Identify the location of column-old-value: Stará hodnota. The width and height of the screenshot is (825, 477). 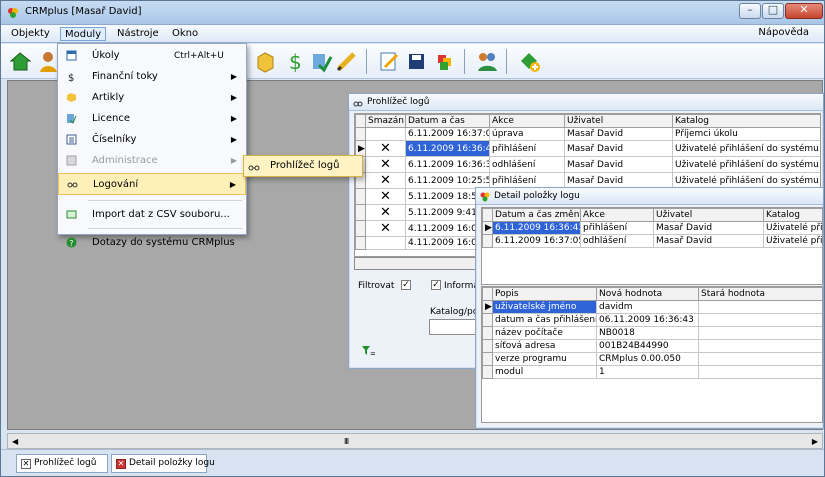
(760, 294).